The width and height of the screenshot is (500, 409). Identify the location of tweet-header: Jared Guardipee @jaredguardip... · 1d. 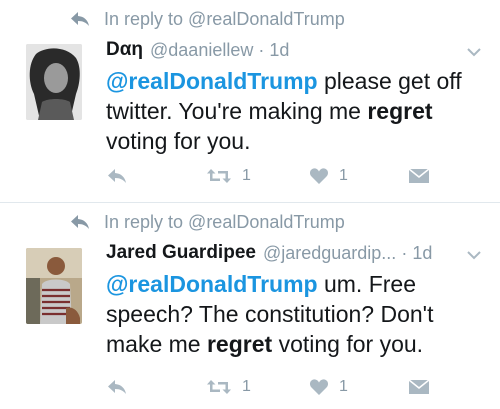
(269, 253).